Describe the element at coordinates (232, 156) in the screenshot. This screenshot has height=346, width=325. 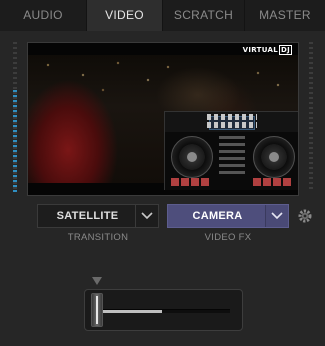
I see `controller-mixer` at that location.